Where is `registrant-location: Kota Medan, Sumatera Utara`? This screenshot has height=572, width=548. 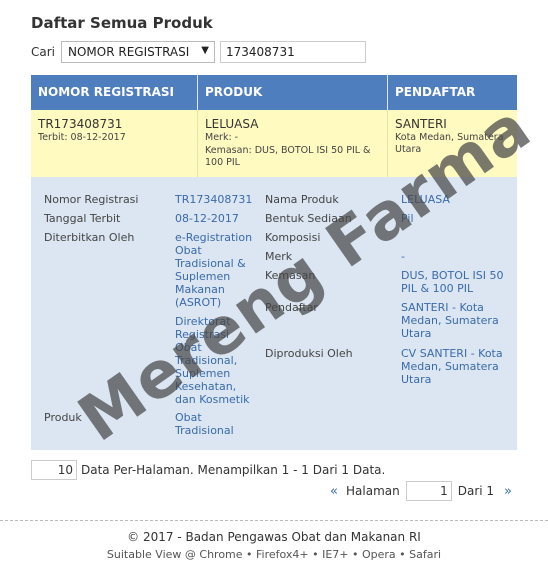
registrant-location: Kota Medan, Sumatera Utara is located at coordinates (449, 143).